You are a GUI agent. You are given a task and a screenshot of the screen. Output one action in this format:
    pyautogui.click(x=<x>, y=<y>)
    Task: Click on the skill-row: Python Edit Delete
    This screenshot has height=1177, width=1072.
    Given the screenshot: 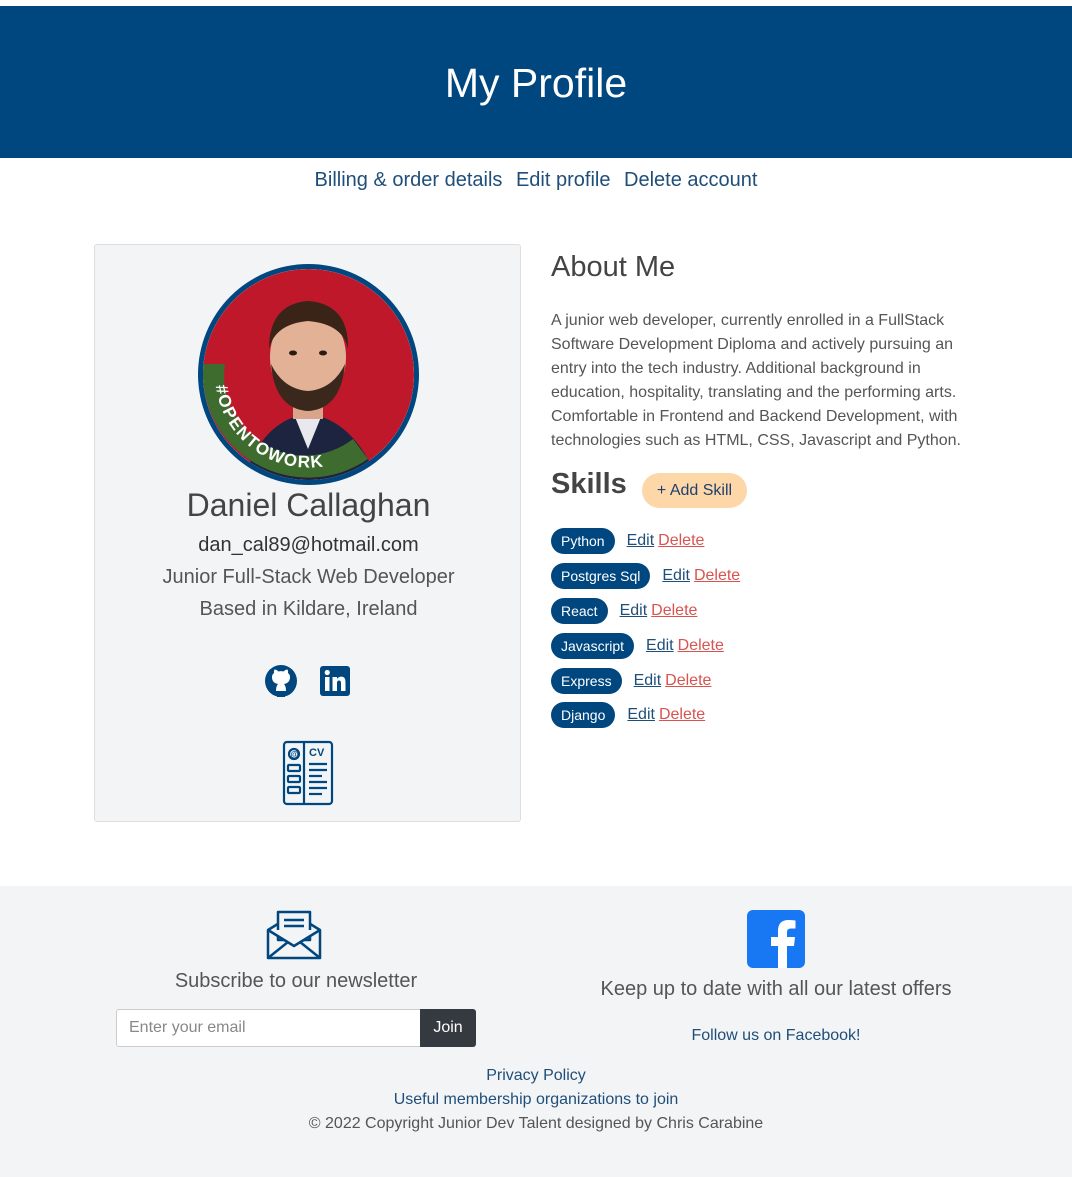 What is the action you would take?
    pyautogui.click(x=627, y=541)
    